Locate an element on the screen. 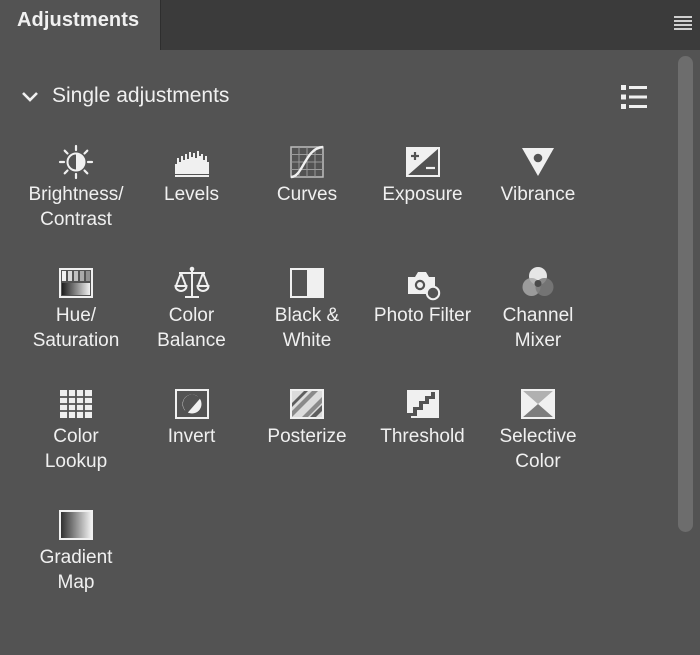 This screenshot has width=700, height=655. hamburger-menu-icon is located at coordinates (683, 23).